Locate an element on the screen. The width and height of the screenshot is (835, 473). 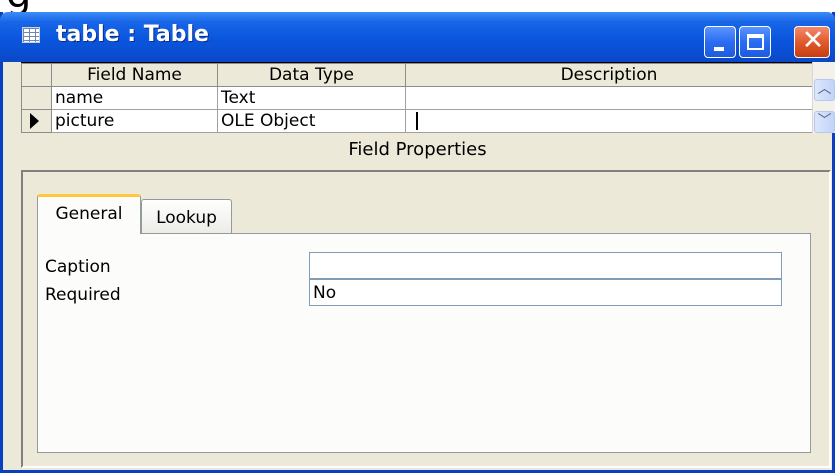
data-type-cell: Text is located at coordinates (311, 98).